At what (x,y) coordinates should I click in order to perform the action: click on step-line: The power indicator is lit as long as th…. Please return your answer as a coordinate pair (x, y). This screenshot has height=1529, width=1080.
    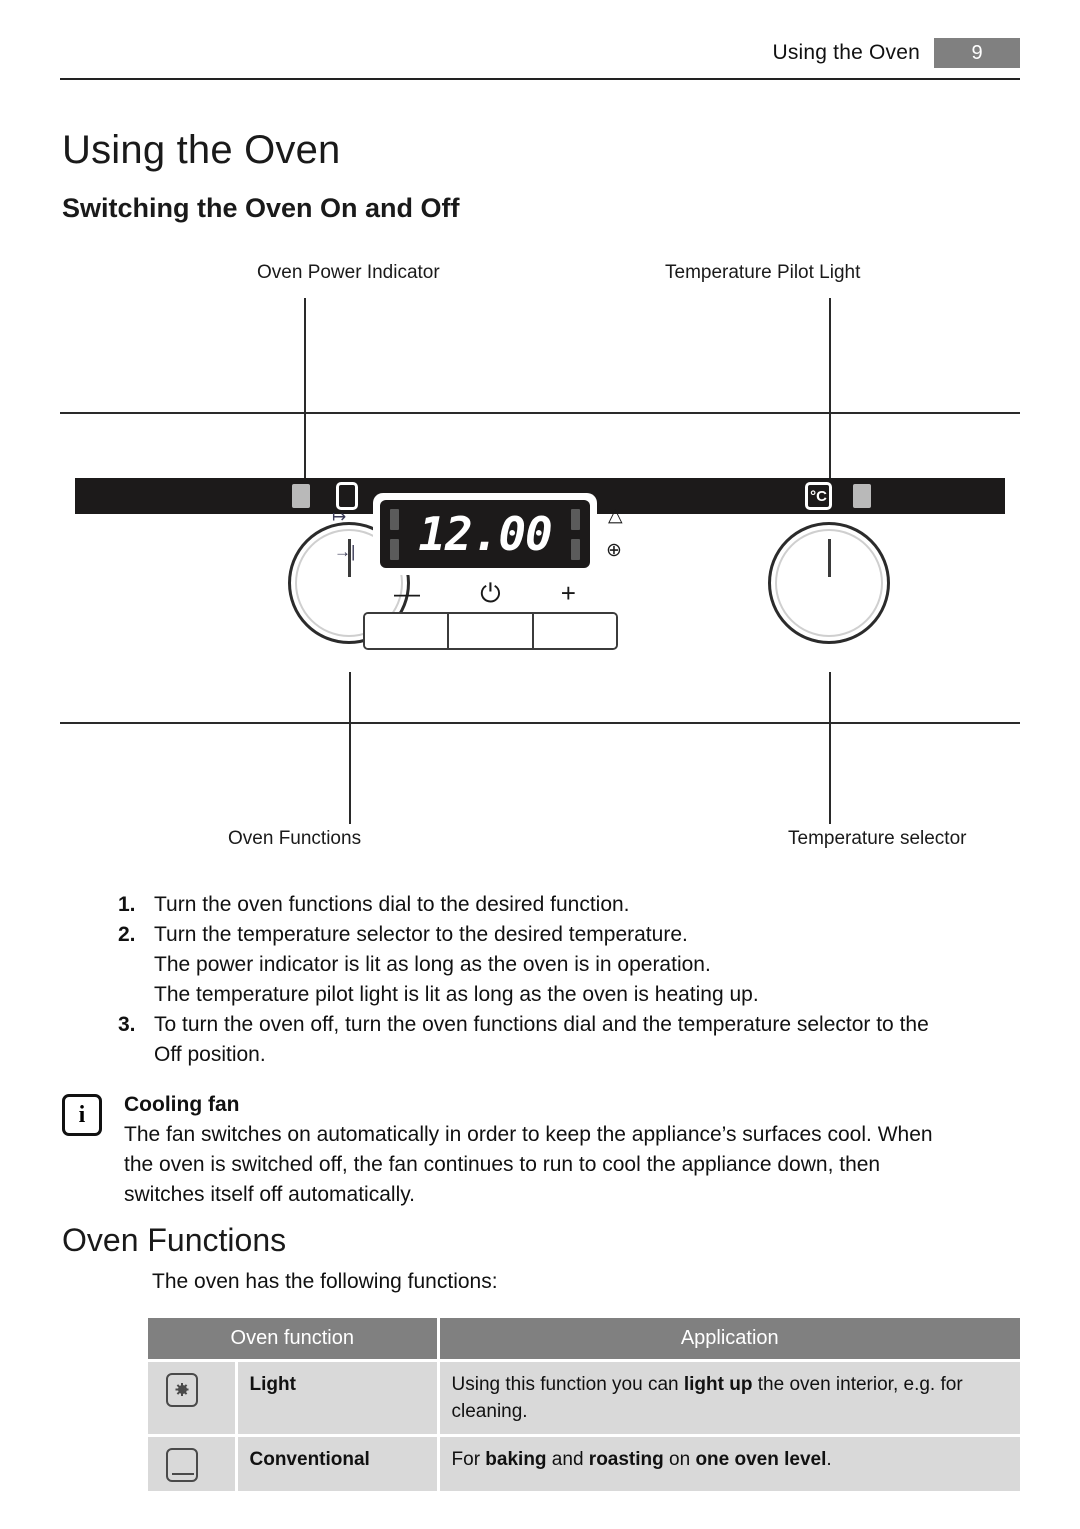
    Looking at the image, I should click on (432, 964).